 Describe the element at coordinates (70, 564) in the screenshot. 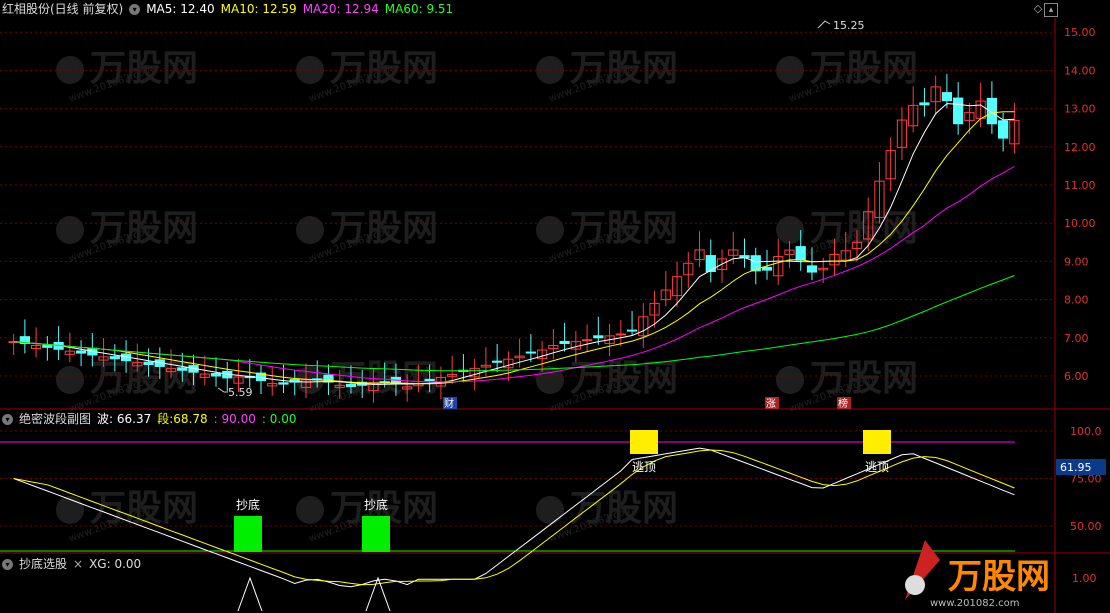

I see `sub2-header: ▾ 抄底选股 × XG: 0.00` at that location.